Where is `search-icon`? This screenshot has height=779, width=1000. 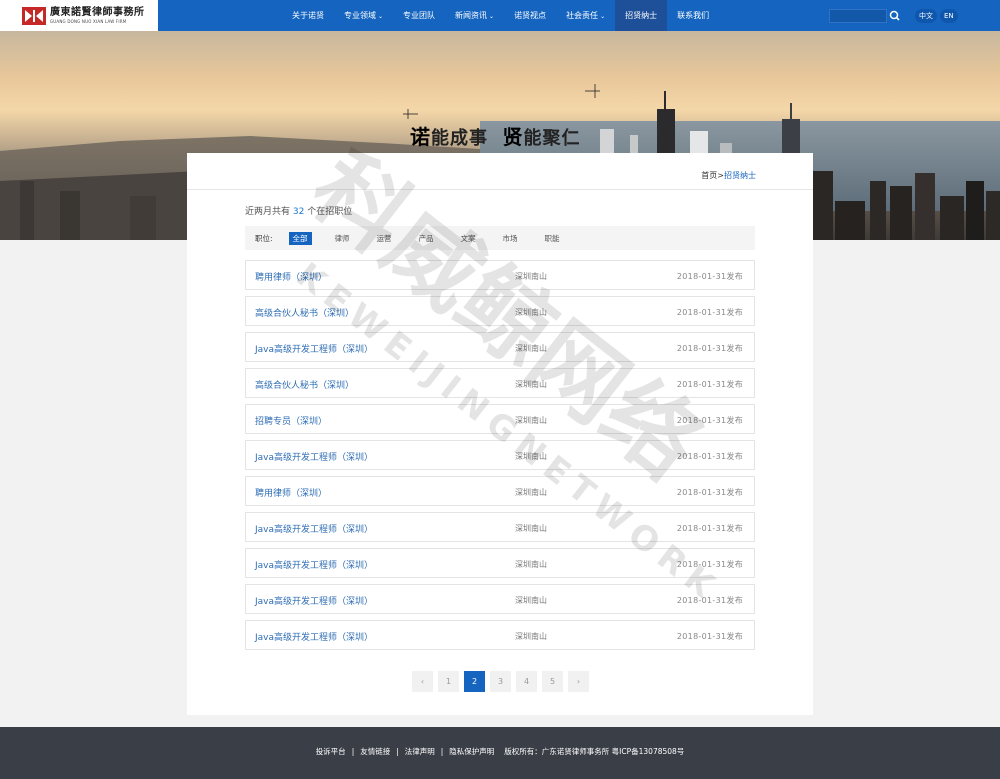
search-icon is located at coordinates (895, 16).